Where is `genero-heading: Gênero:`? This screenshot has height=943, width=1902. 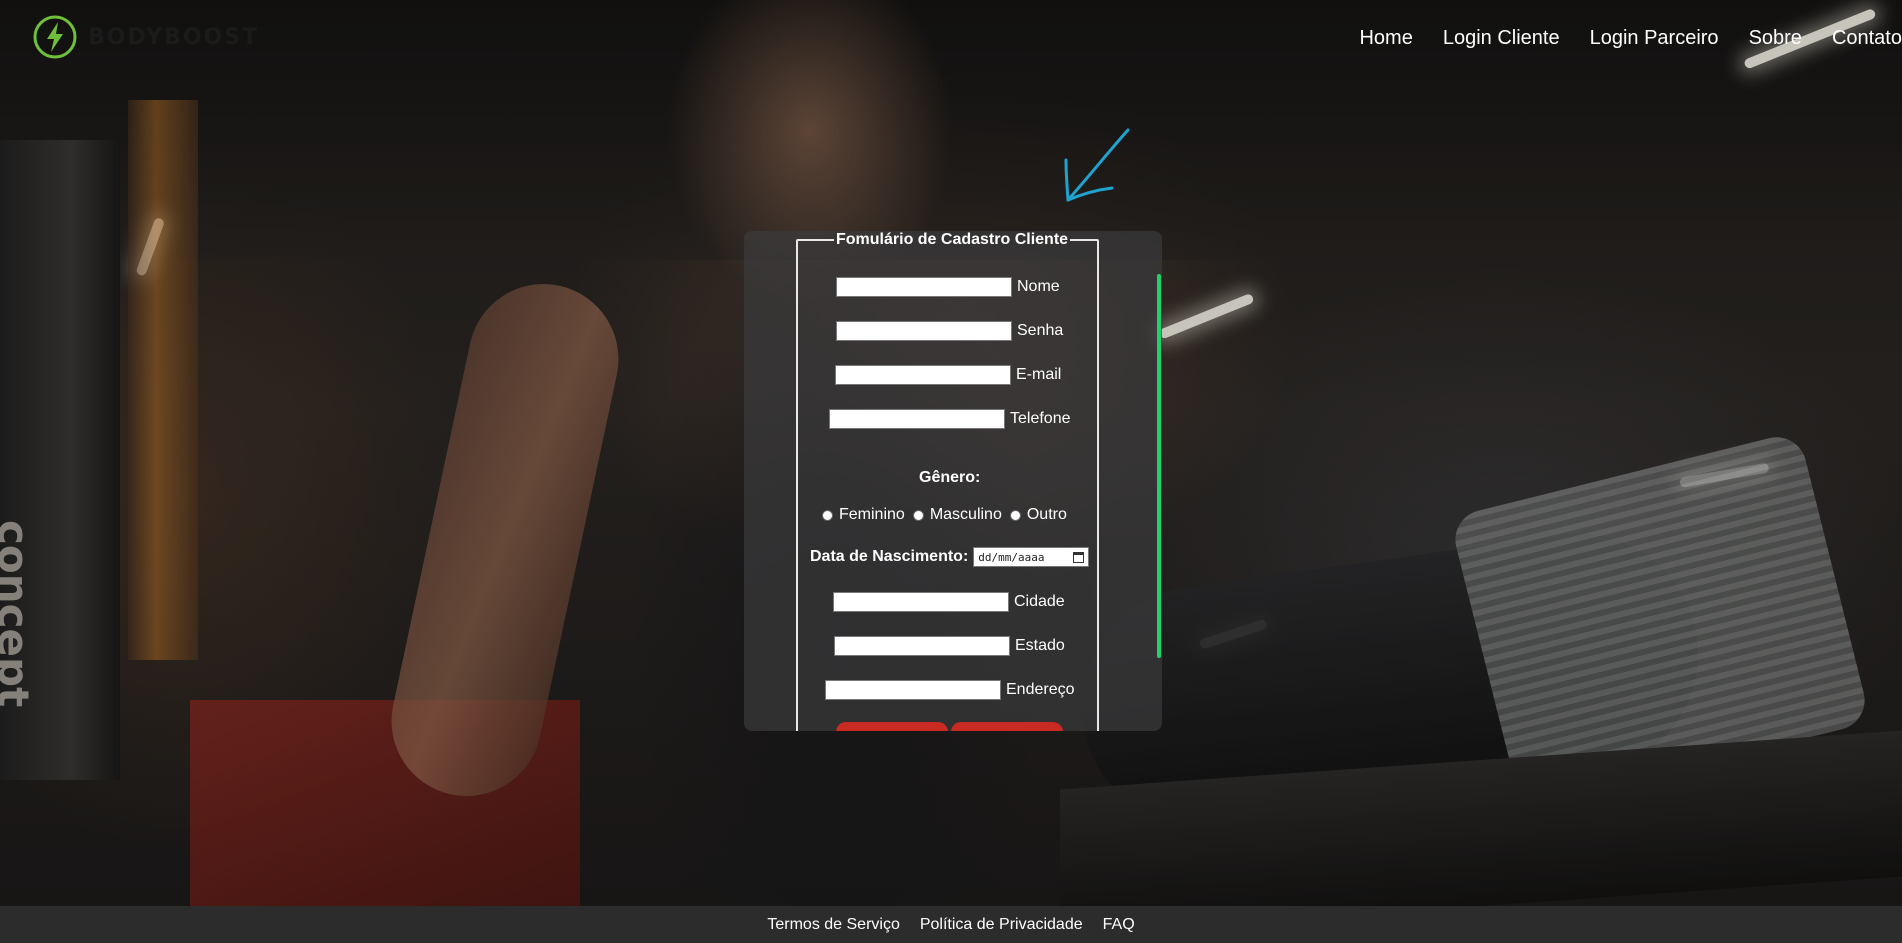
genero-heading: Gênero: is located at coordinates (950, 477).